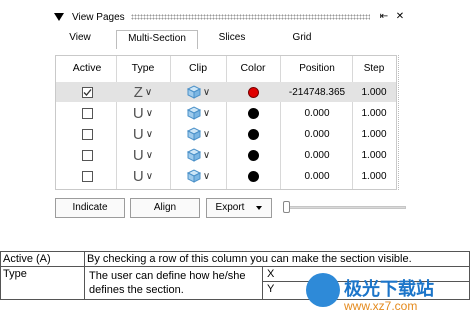 Image resolution: width=473 pixels, height=325 pixels. I want to click on panel-titlebar: View Pages ⇤ ✕, so click(230, 17).